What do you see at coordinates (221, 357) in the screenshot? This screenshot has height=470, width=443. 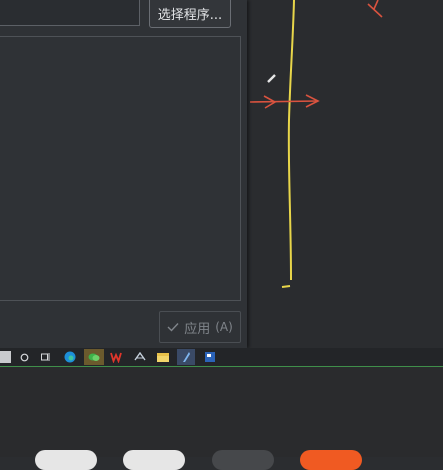 I see `taskbar` at bounding box center [221, 357].